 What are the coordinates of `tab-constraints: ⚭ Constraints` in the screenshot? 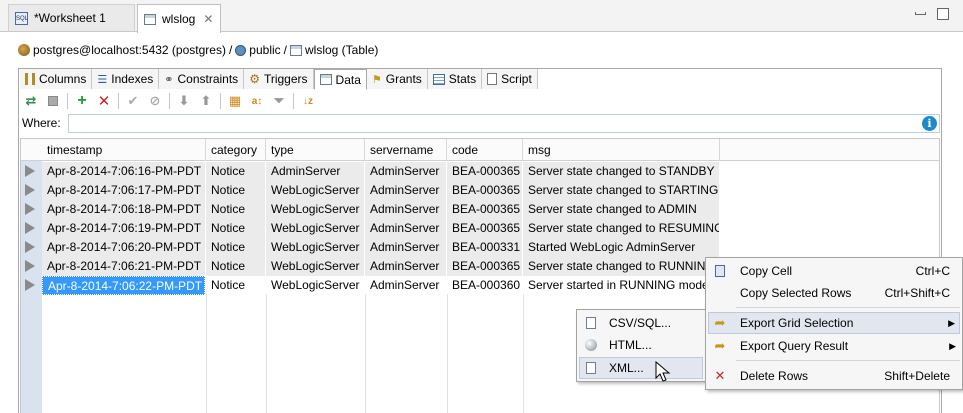 It's located at (202, 79).